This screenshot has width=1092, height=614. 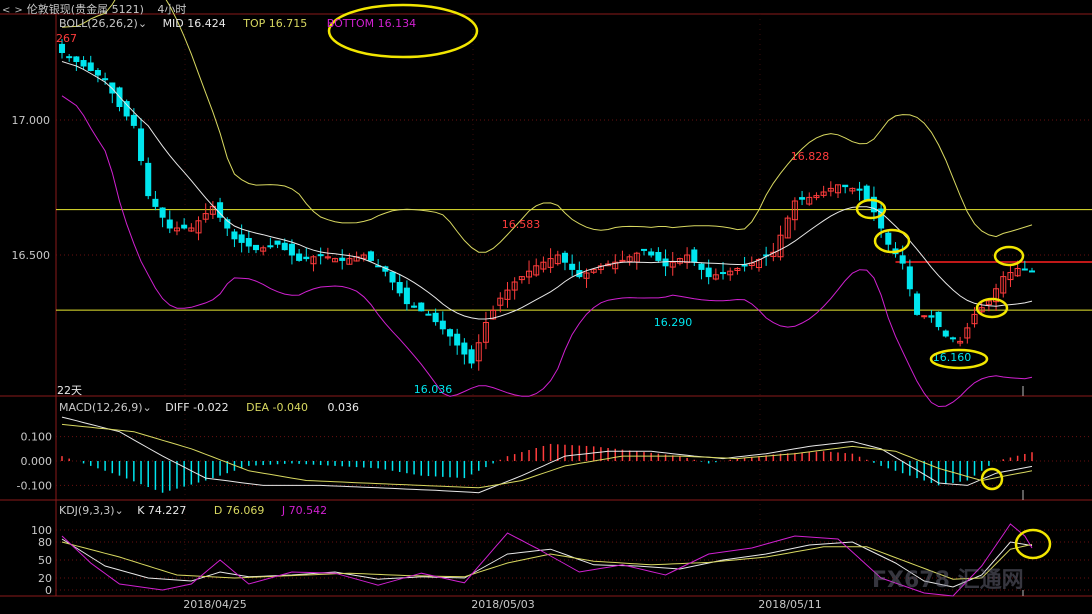 What do you see at coordinates (924, 316) in the screenshot?
I see `candle-up` at bounding box center [924, 316].